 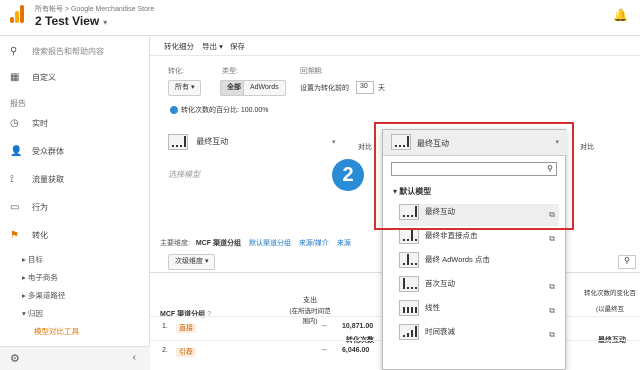 What do you see at coordinates (409, 332) in the screenshot?
I see `time-decay-chart-icon` at bounding box center [409, 332].